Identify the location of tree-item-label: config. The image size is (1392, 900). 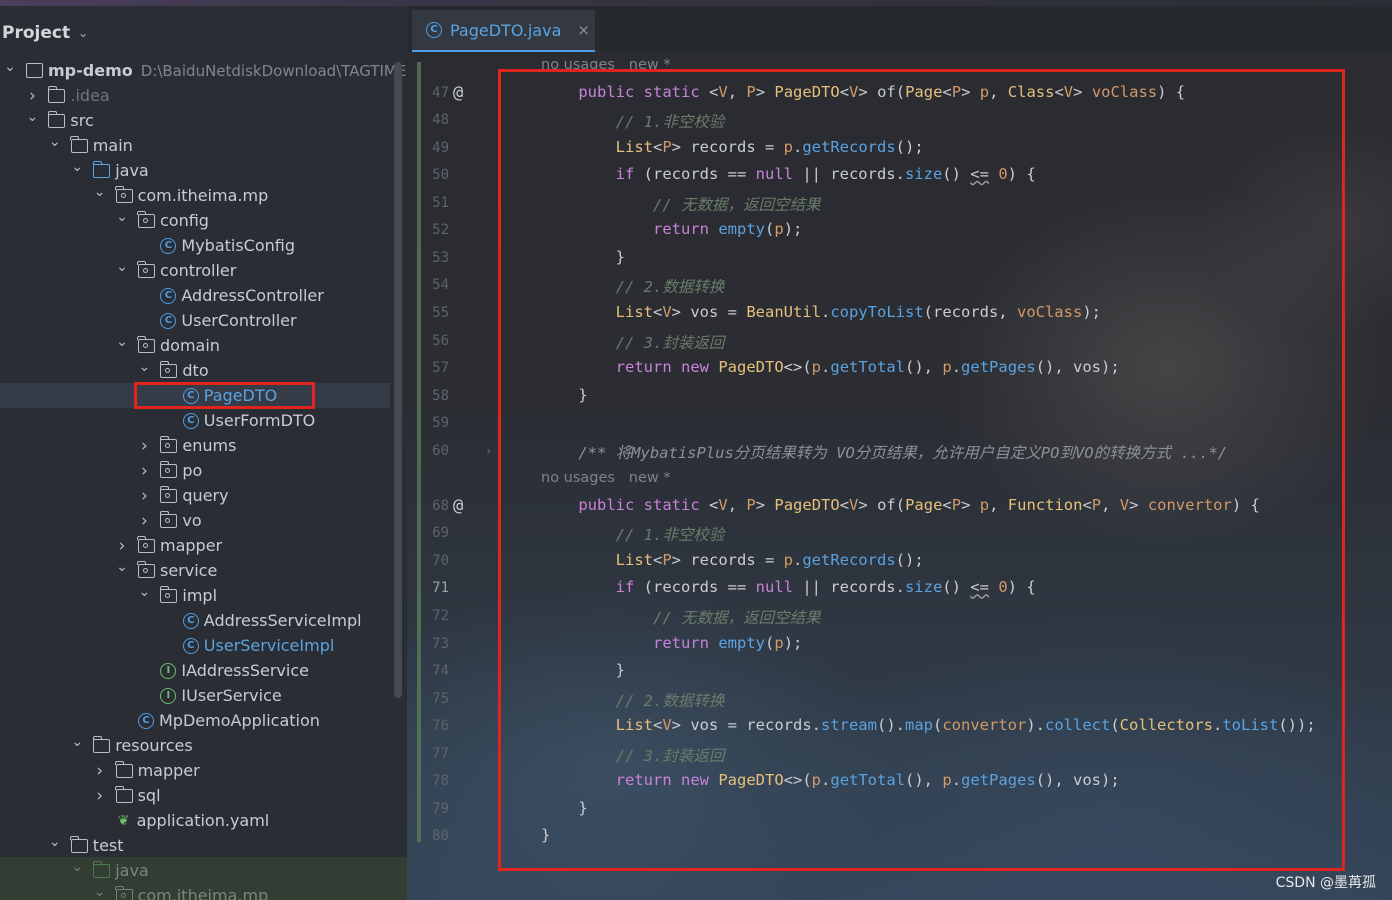
(184, 220).